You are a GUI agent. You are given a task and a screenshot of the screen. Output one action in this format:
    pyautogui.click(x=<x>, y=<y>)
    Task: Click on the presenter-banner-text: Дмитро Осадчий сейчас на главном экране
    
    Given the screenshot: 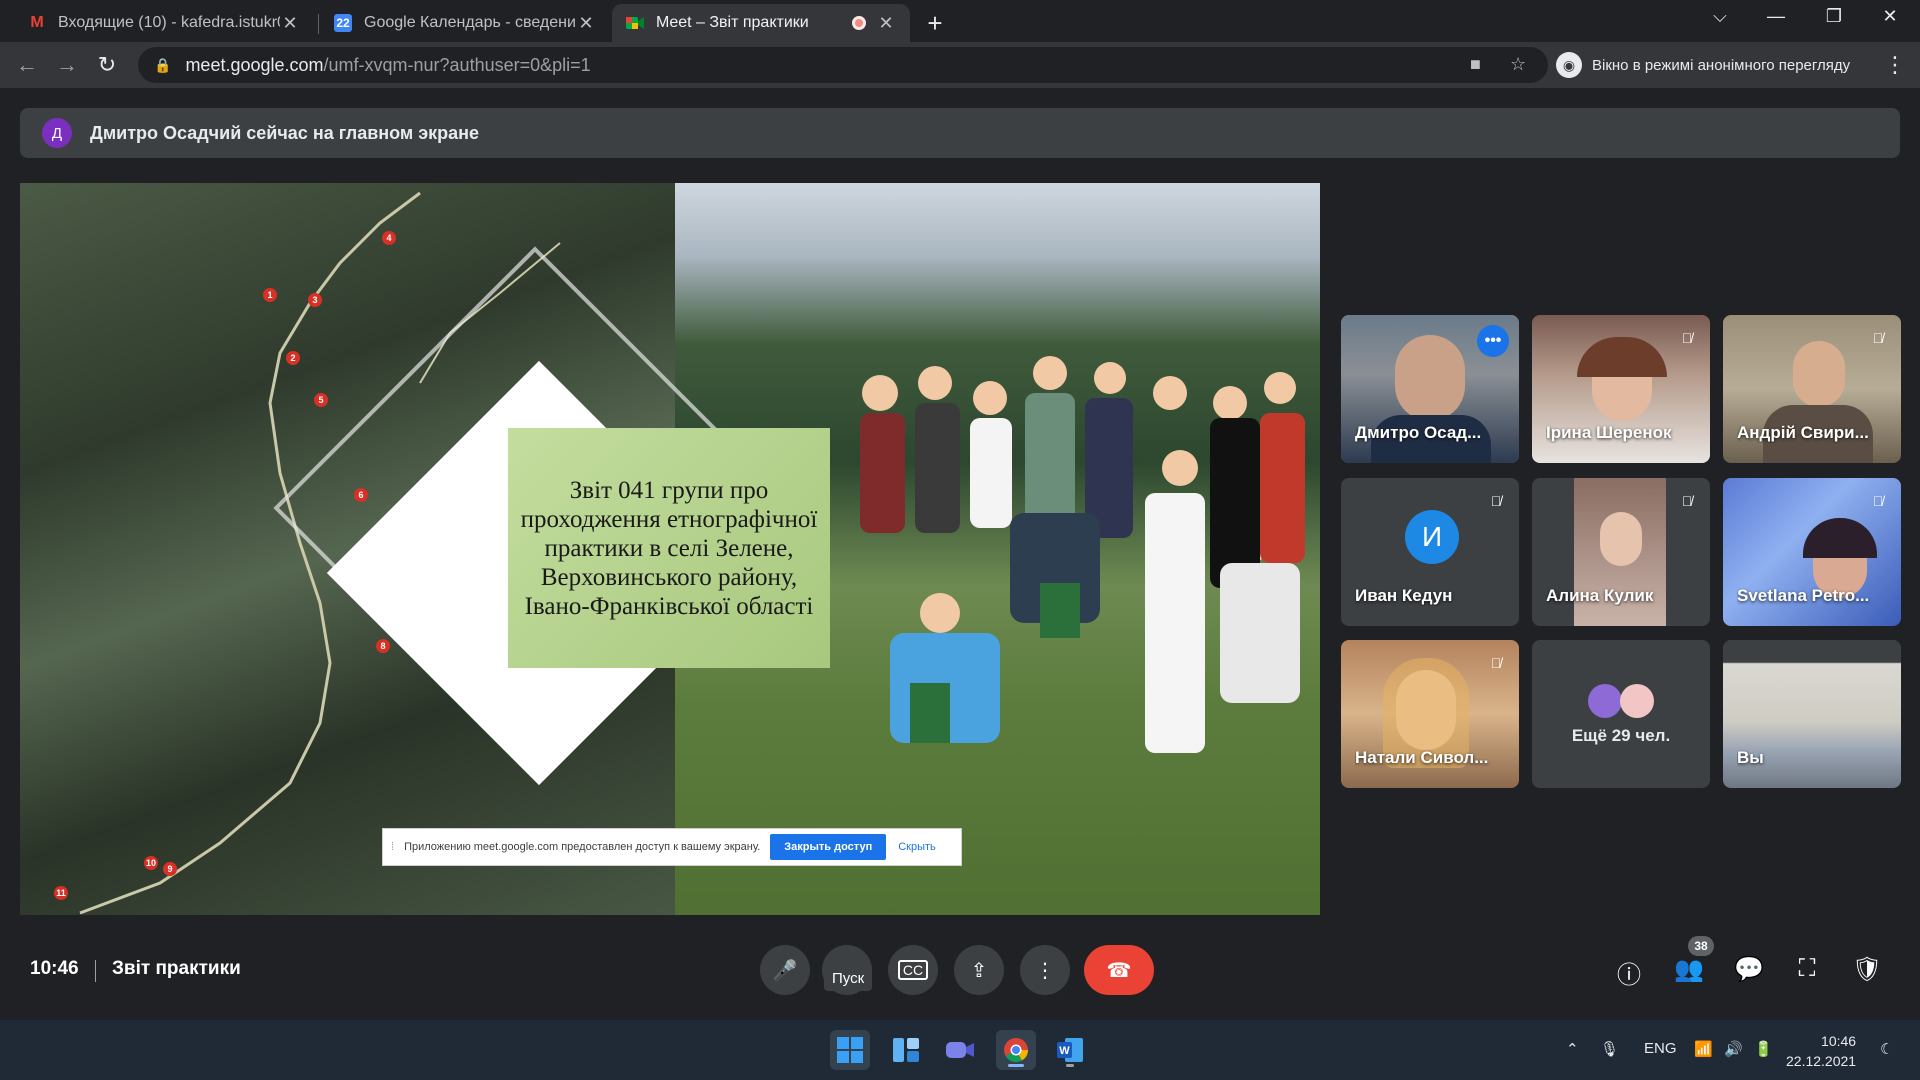 What is the action you would take?
    pyautogui.click(x=285, y=132)
    